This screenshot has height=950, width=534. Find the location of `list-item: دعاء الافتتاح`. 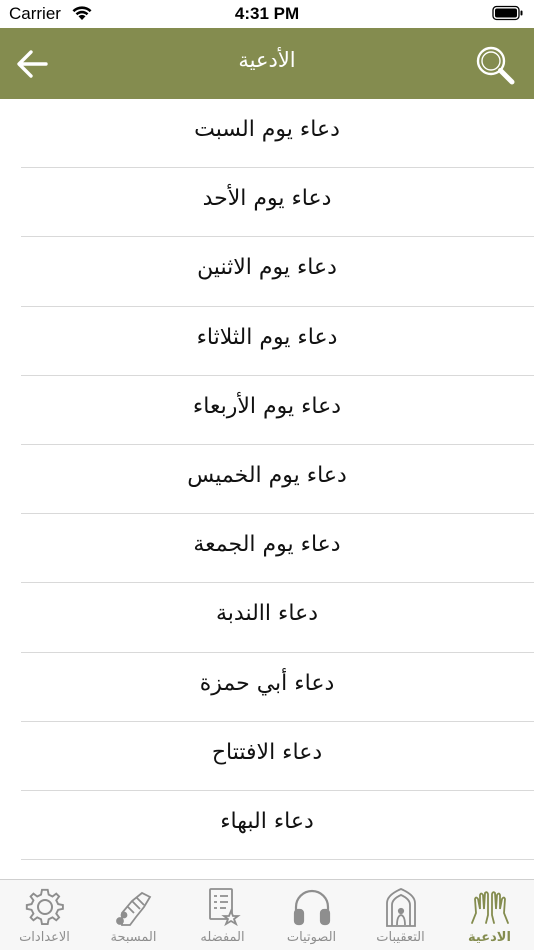

list-item: دعاء الافتتاح is located at coordinates (277, 756).